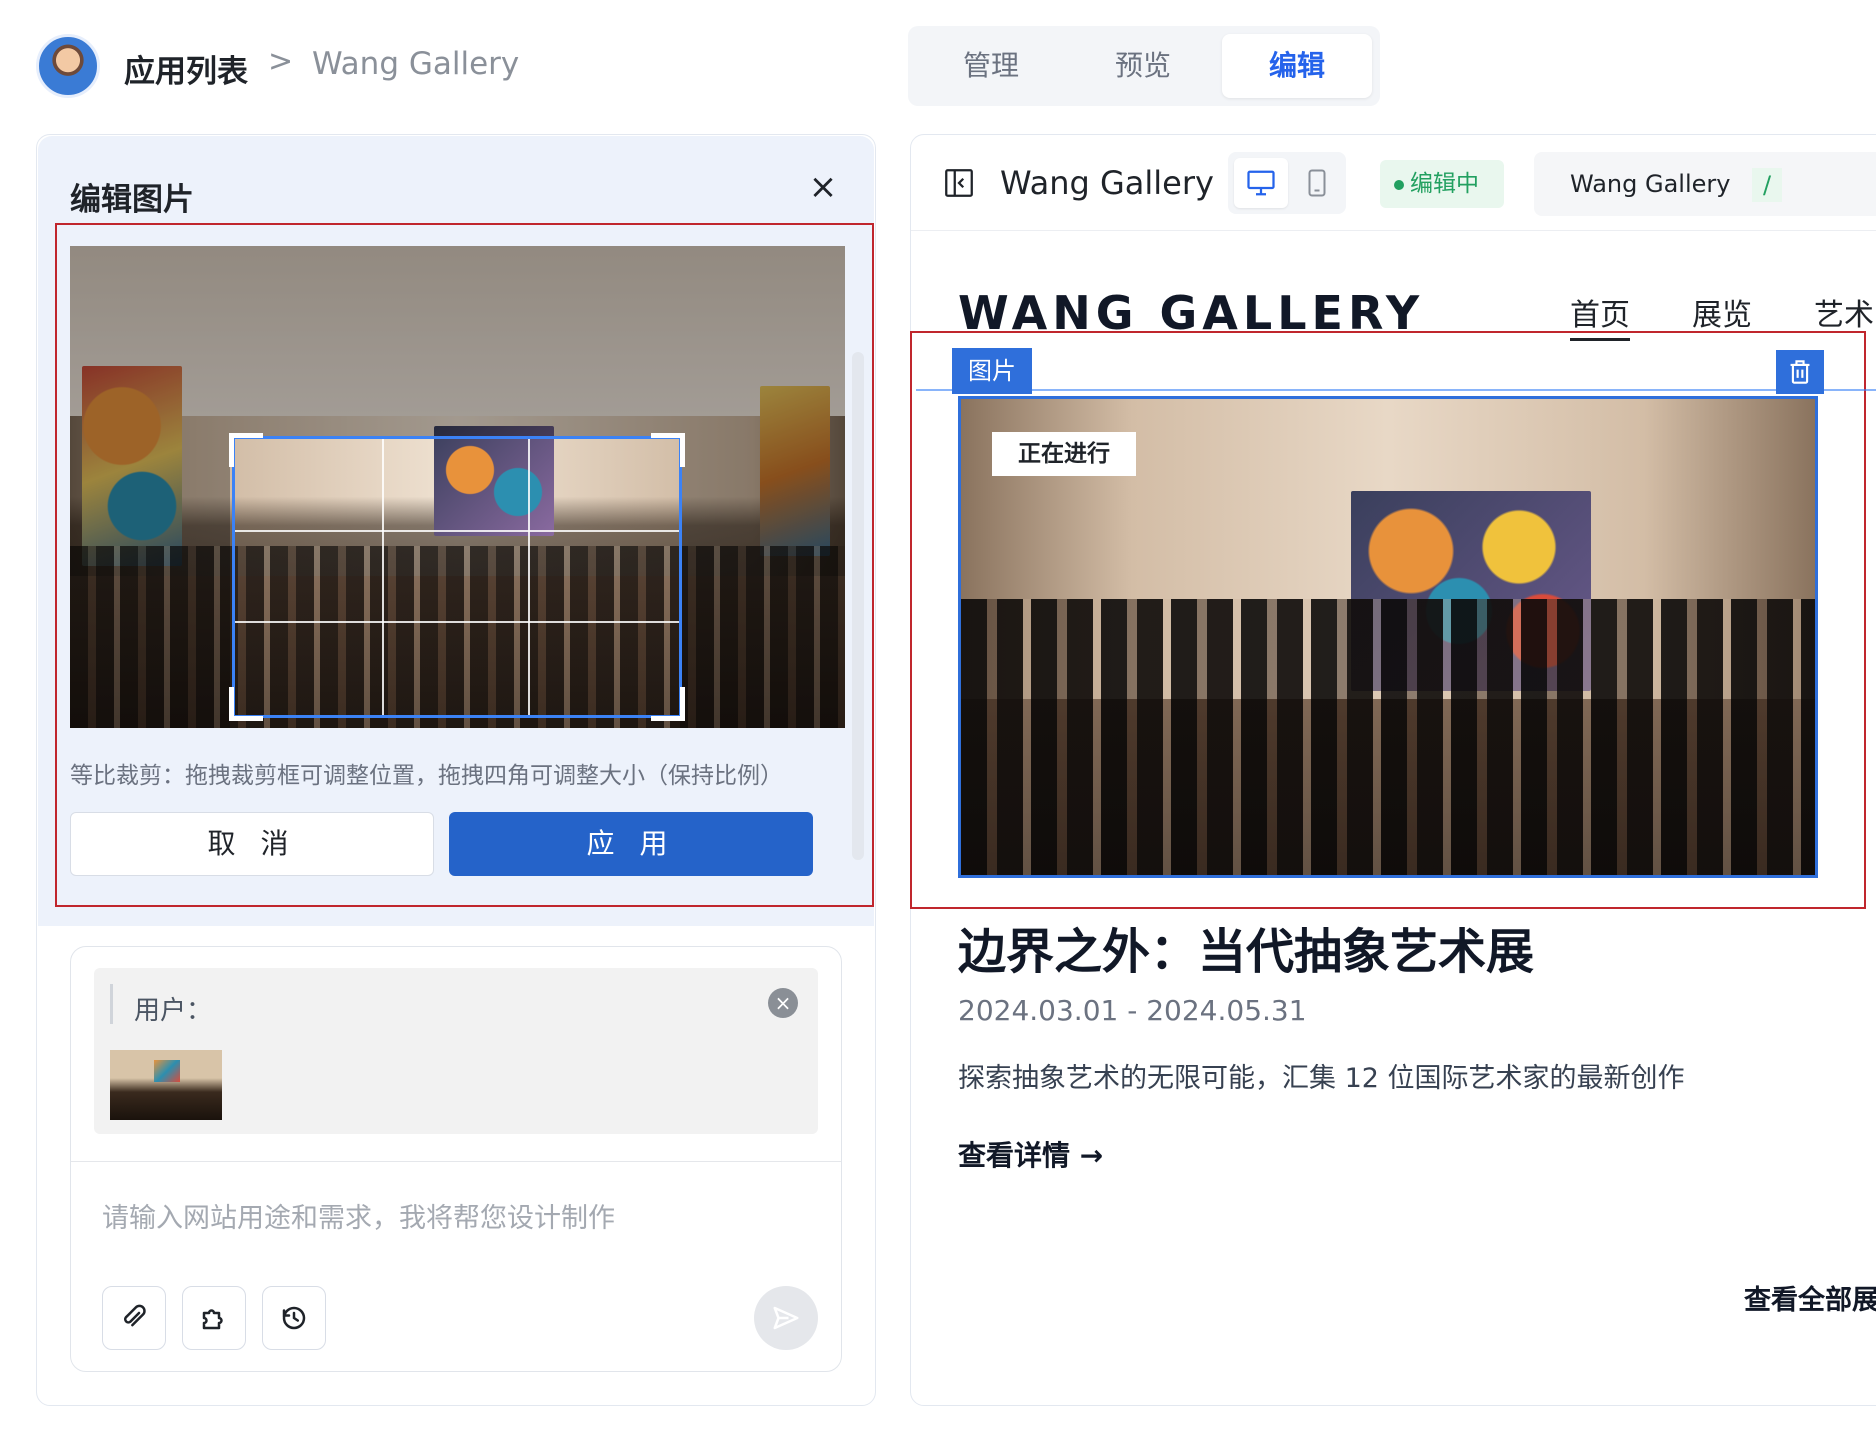  What do you see at coordinates (252, 844) in the screenshot?
I see `cancel-button: 取 消` at bounding box center [252, 844].